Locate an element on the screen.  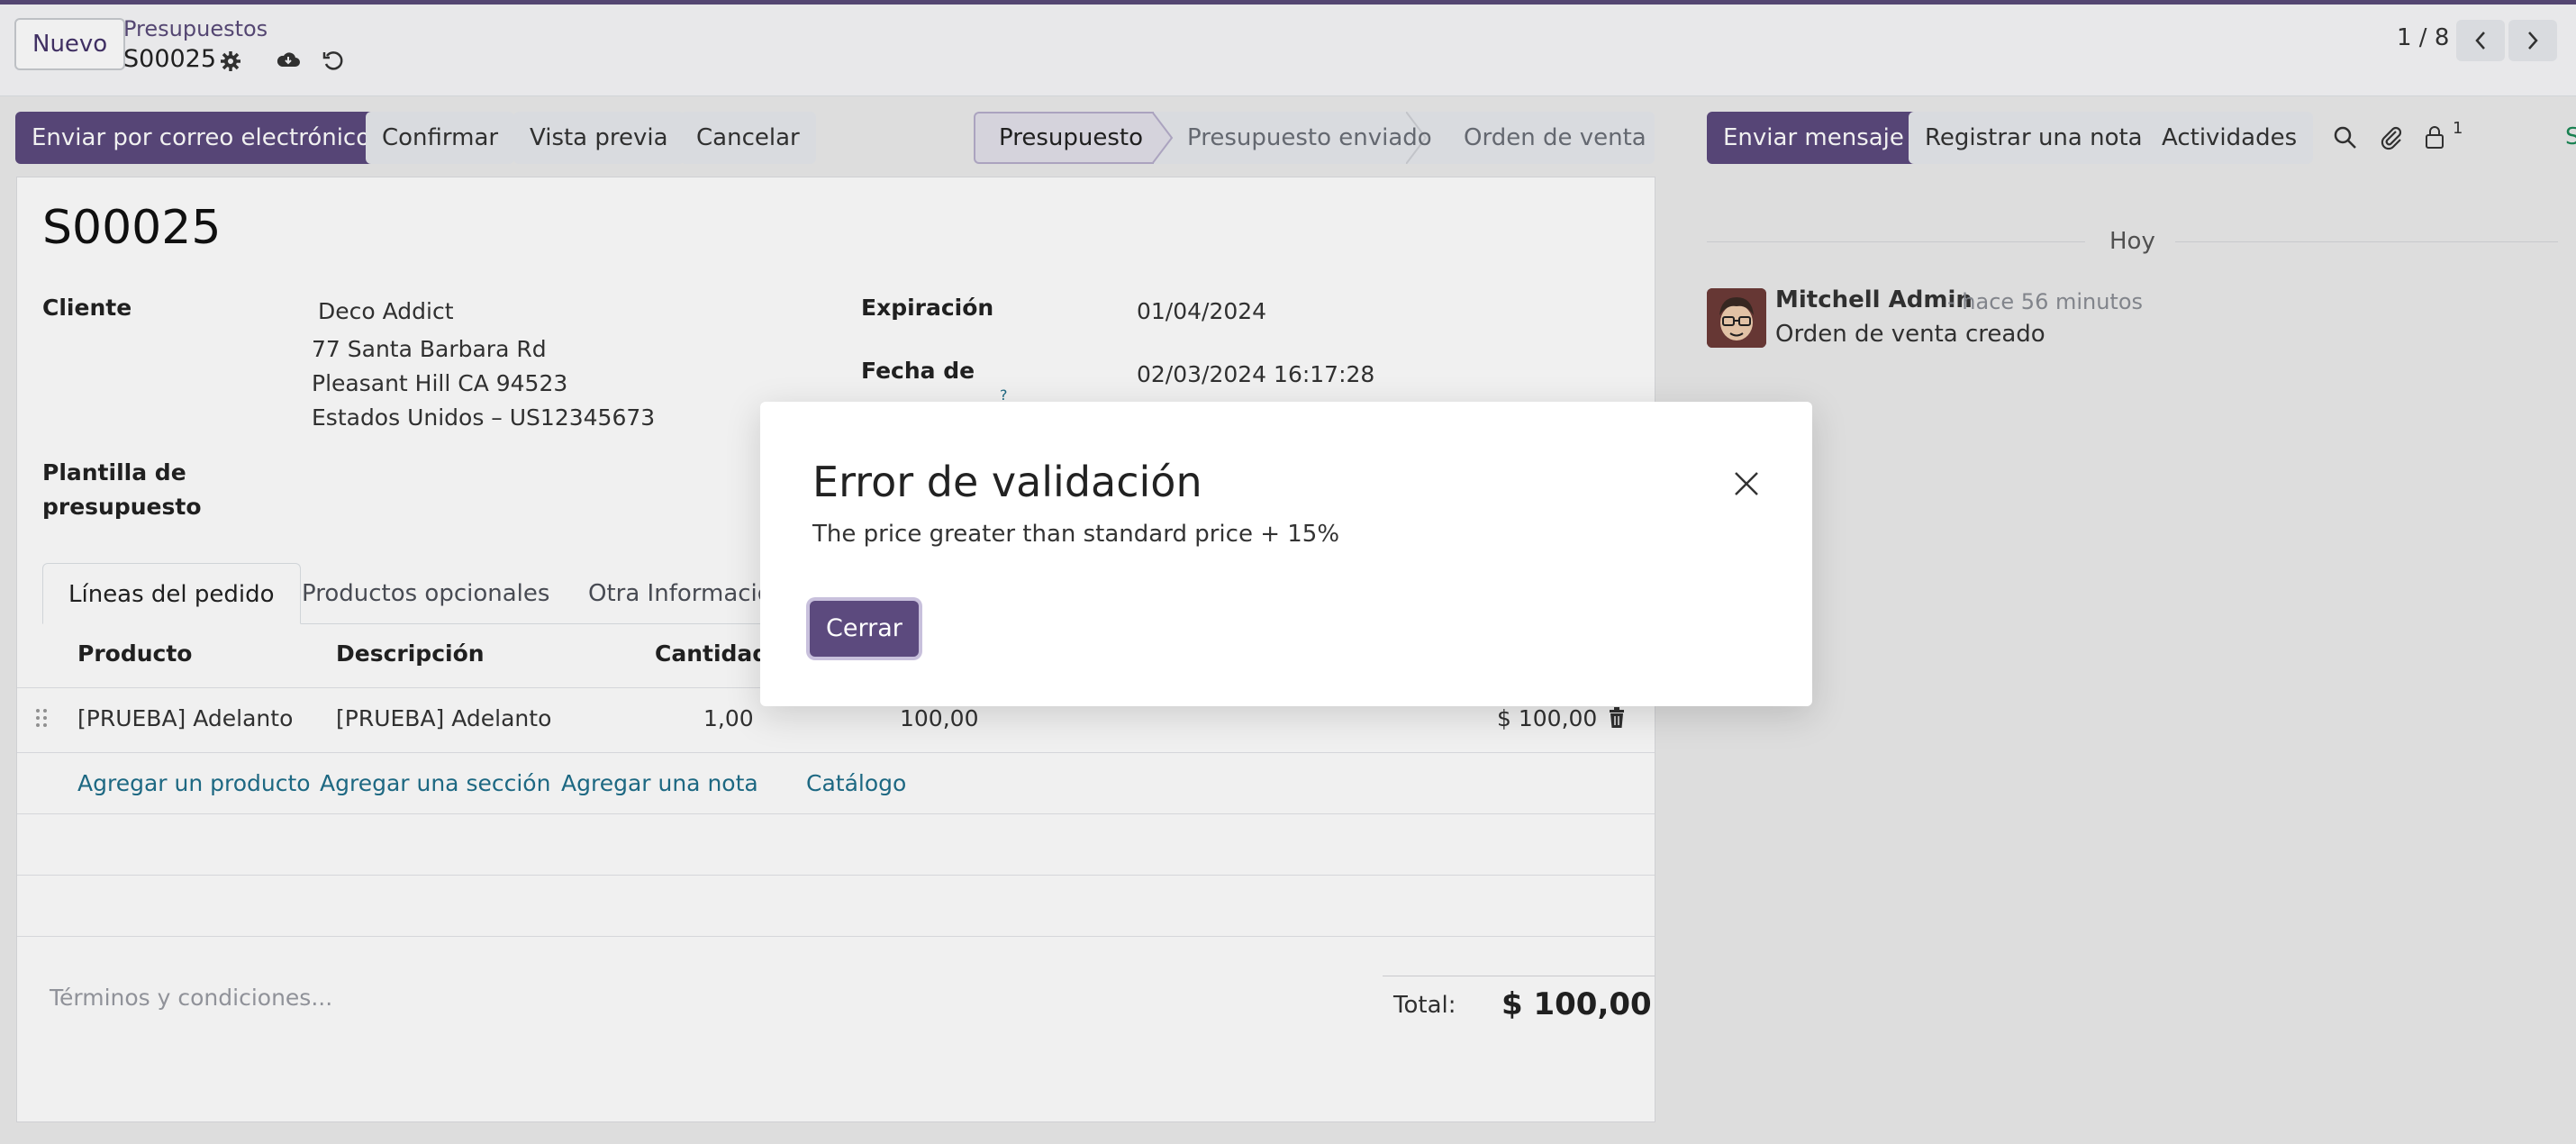
close-icon is located at coordinates (1746, 484).